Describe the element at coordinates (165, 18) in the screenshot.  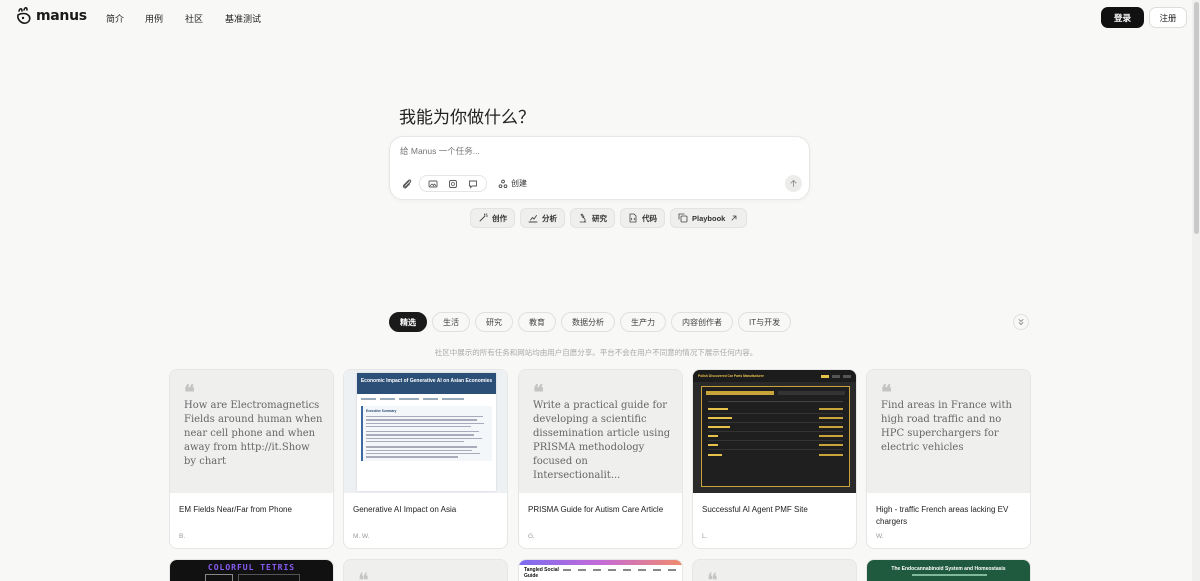
I see `nav-item-usecases: 用例` at that location.